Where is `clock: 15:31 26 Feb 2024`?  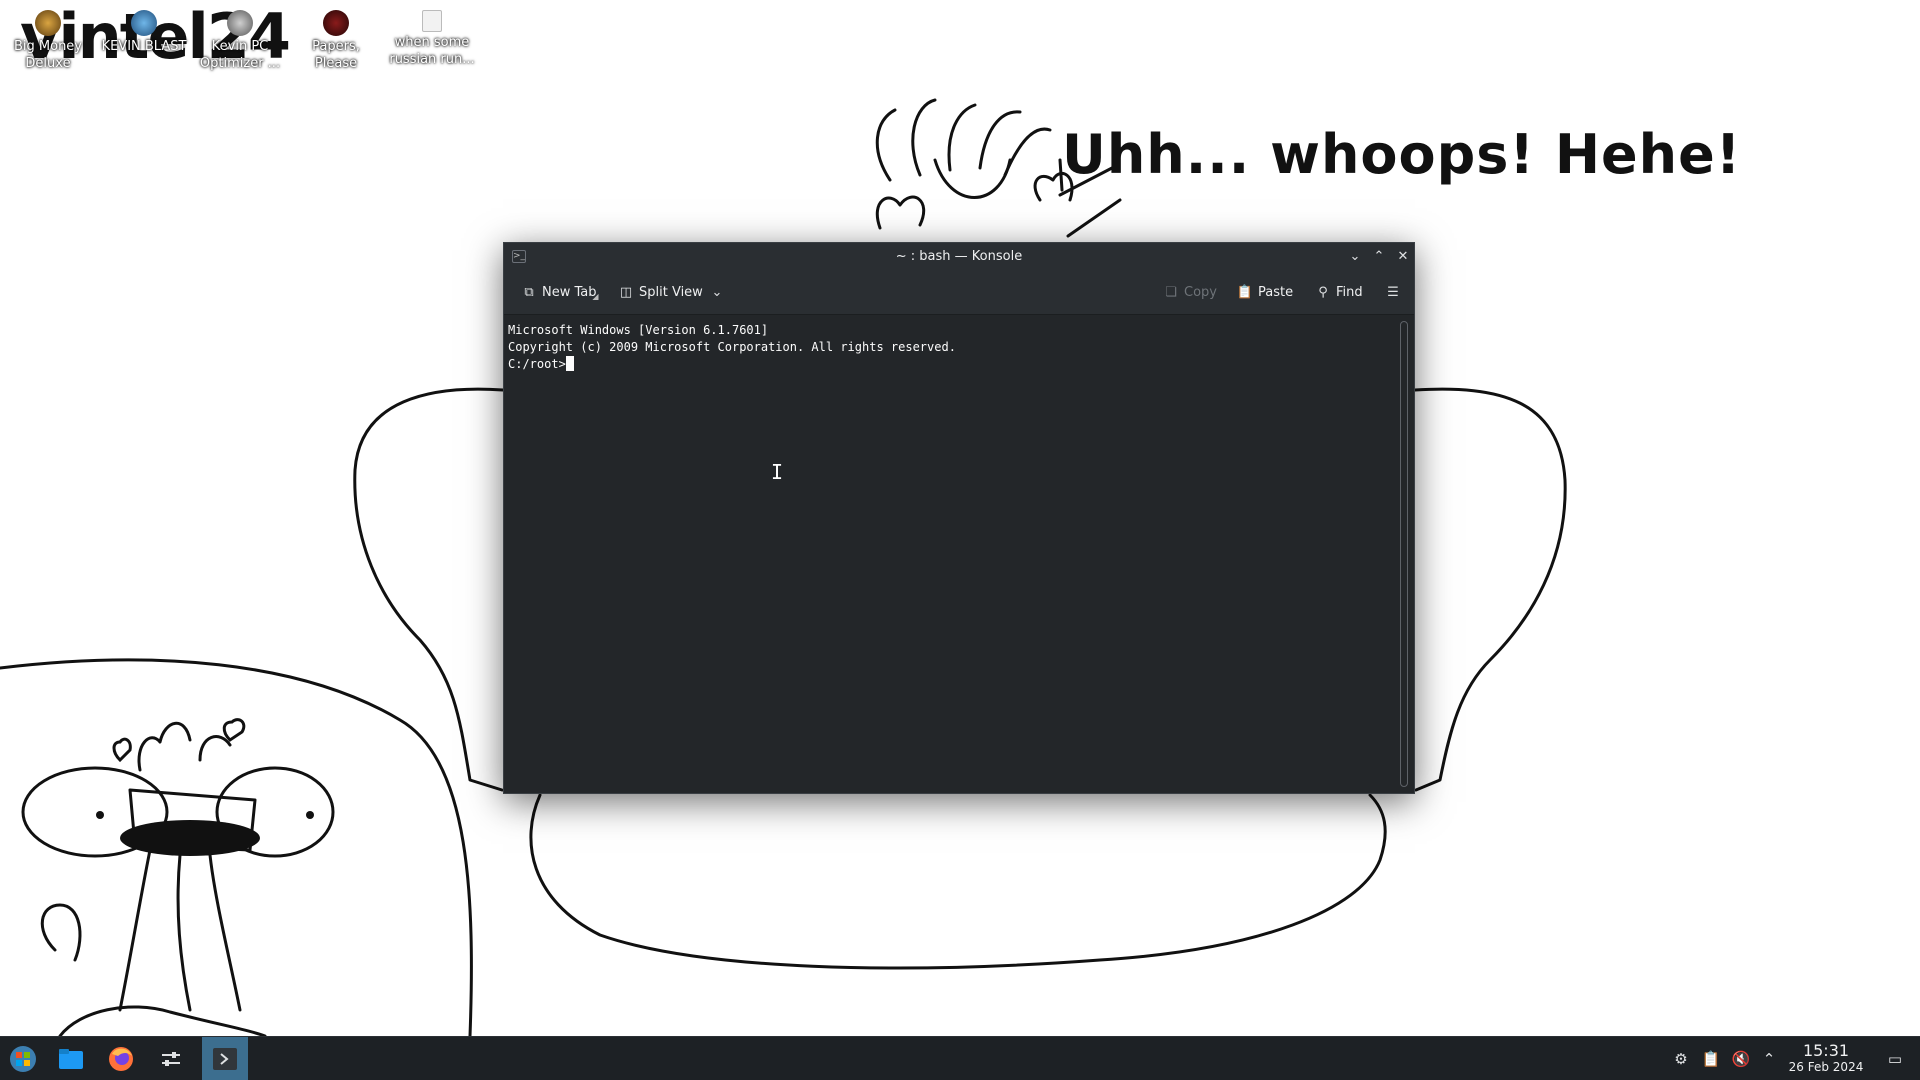
clock: 15:31 26 Feb 2024 is located at coordinates (1826, 1058).